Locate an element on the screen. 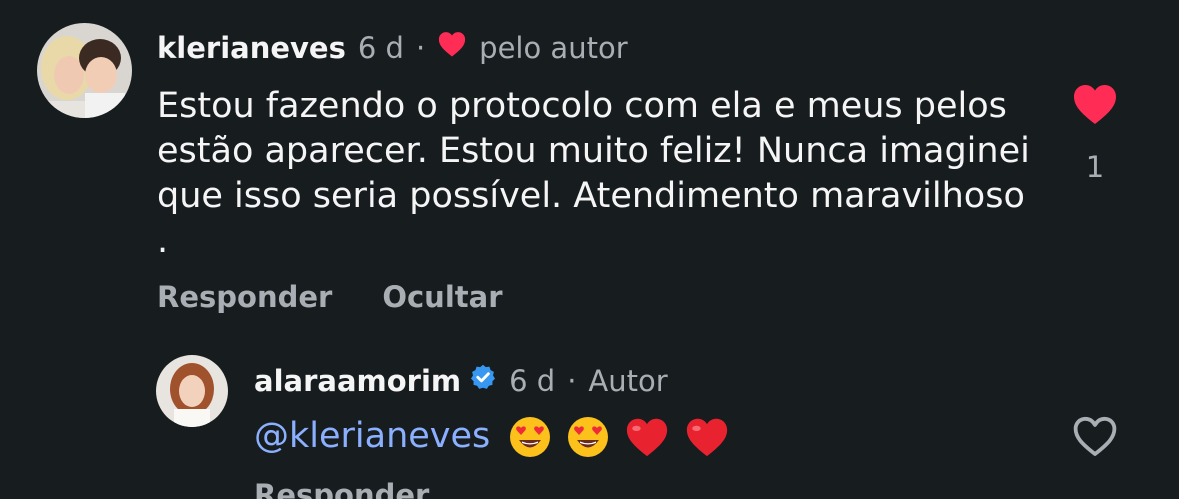 The width and height of the screenshot is (1179, 499). mention-link: @klerianeves is located at coordinates (372, 436).